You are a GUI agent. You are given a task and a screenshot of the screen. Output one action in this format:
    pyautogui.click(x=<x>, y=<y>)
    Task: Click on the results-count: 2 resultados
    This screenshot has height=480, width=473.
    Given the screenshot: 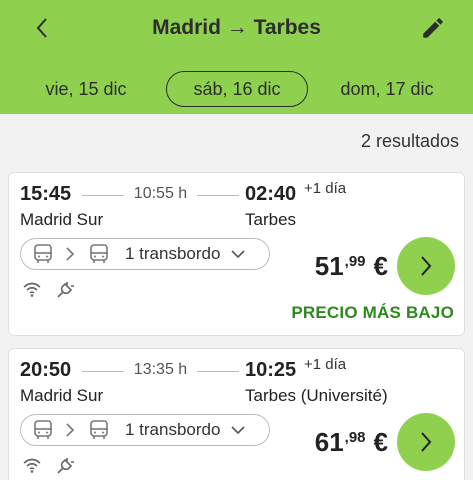 What is the action you would take?
    pyautogui.click(x=409, y=141)
    